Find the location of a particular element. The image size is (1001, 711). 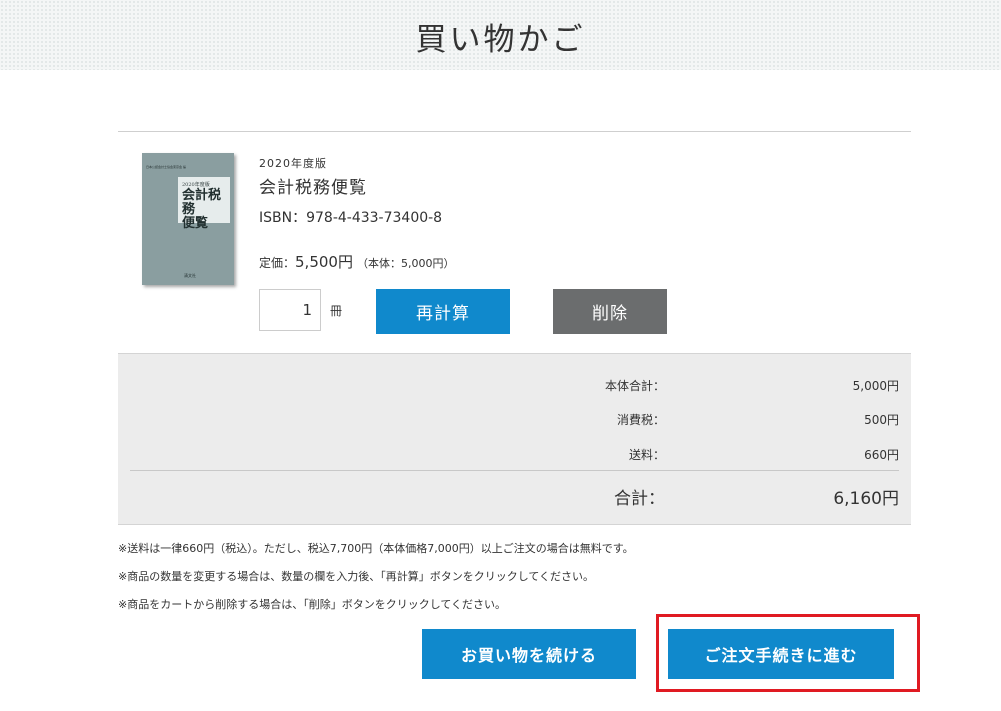

checkout-button: ご注文手続きに進む is located at coordinates (781, 654).